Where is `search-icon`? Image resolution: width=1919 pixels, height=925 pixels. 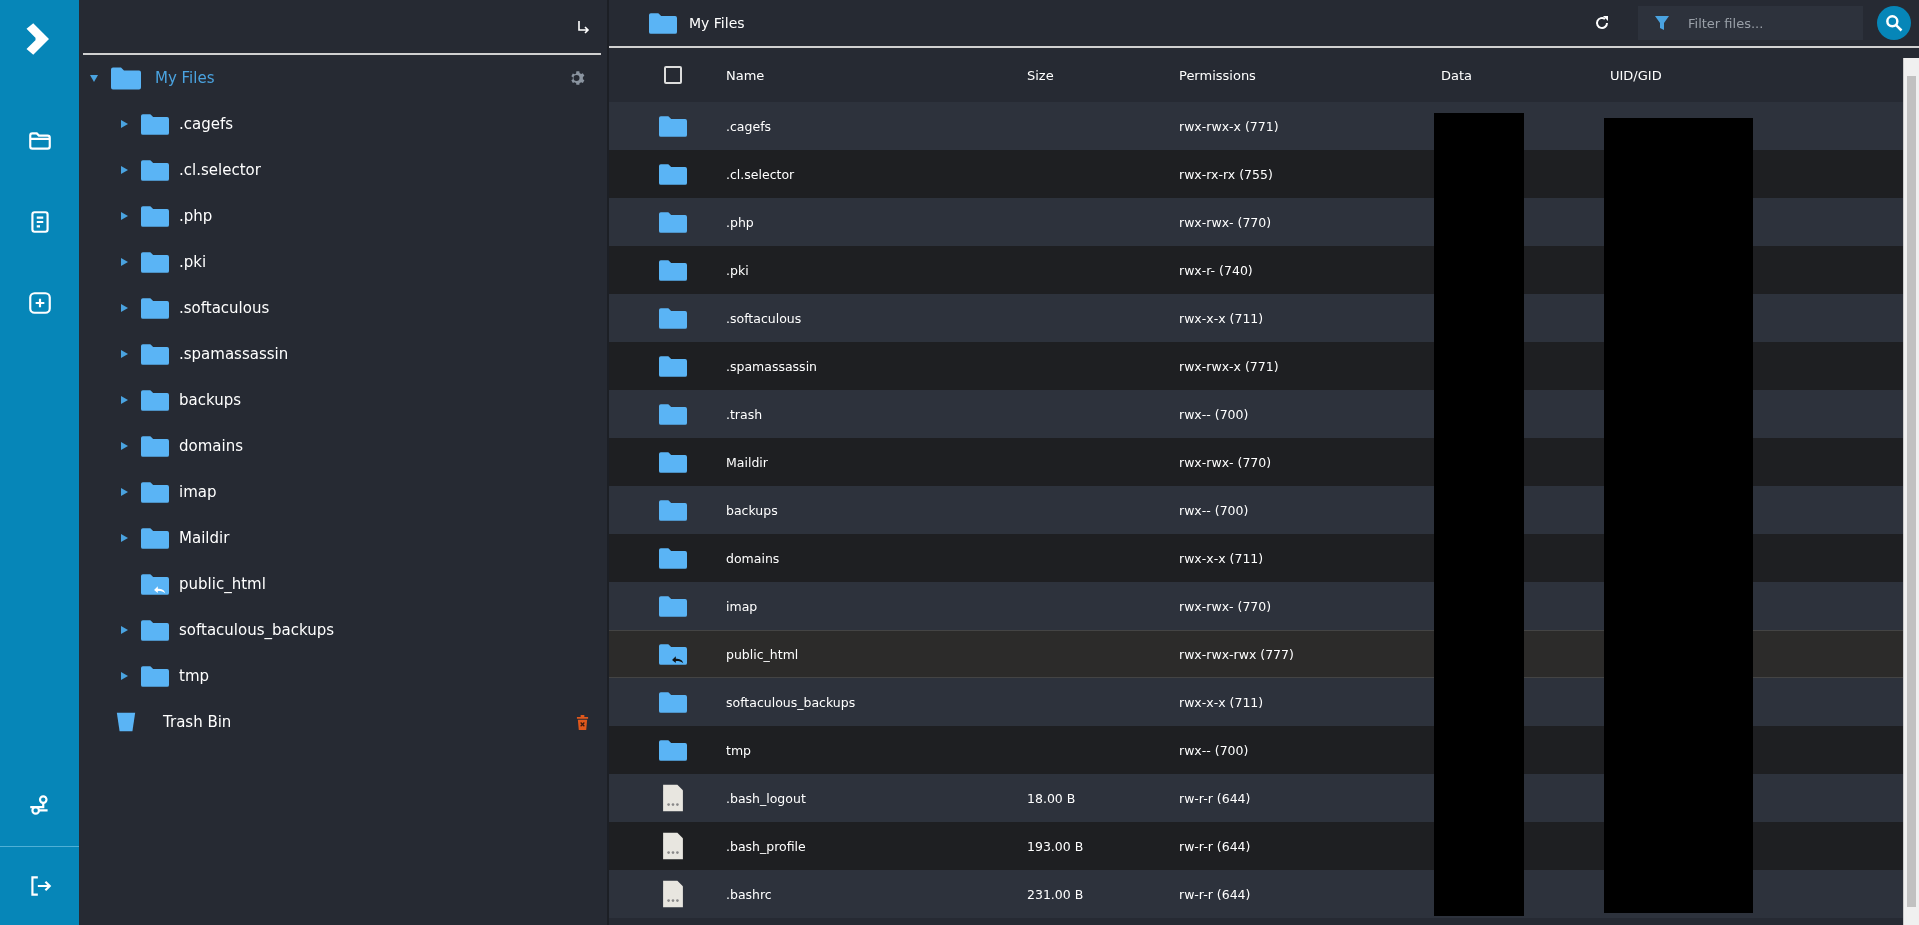 search-icon is located at coordinates (1894, 23).